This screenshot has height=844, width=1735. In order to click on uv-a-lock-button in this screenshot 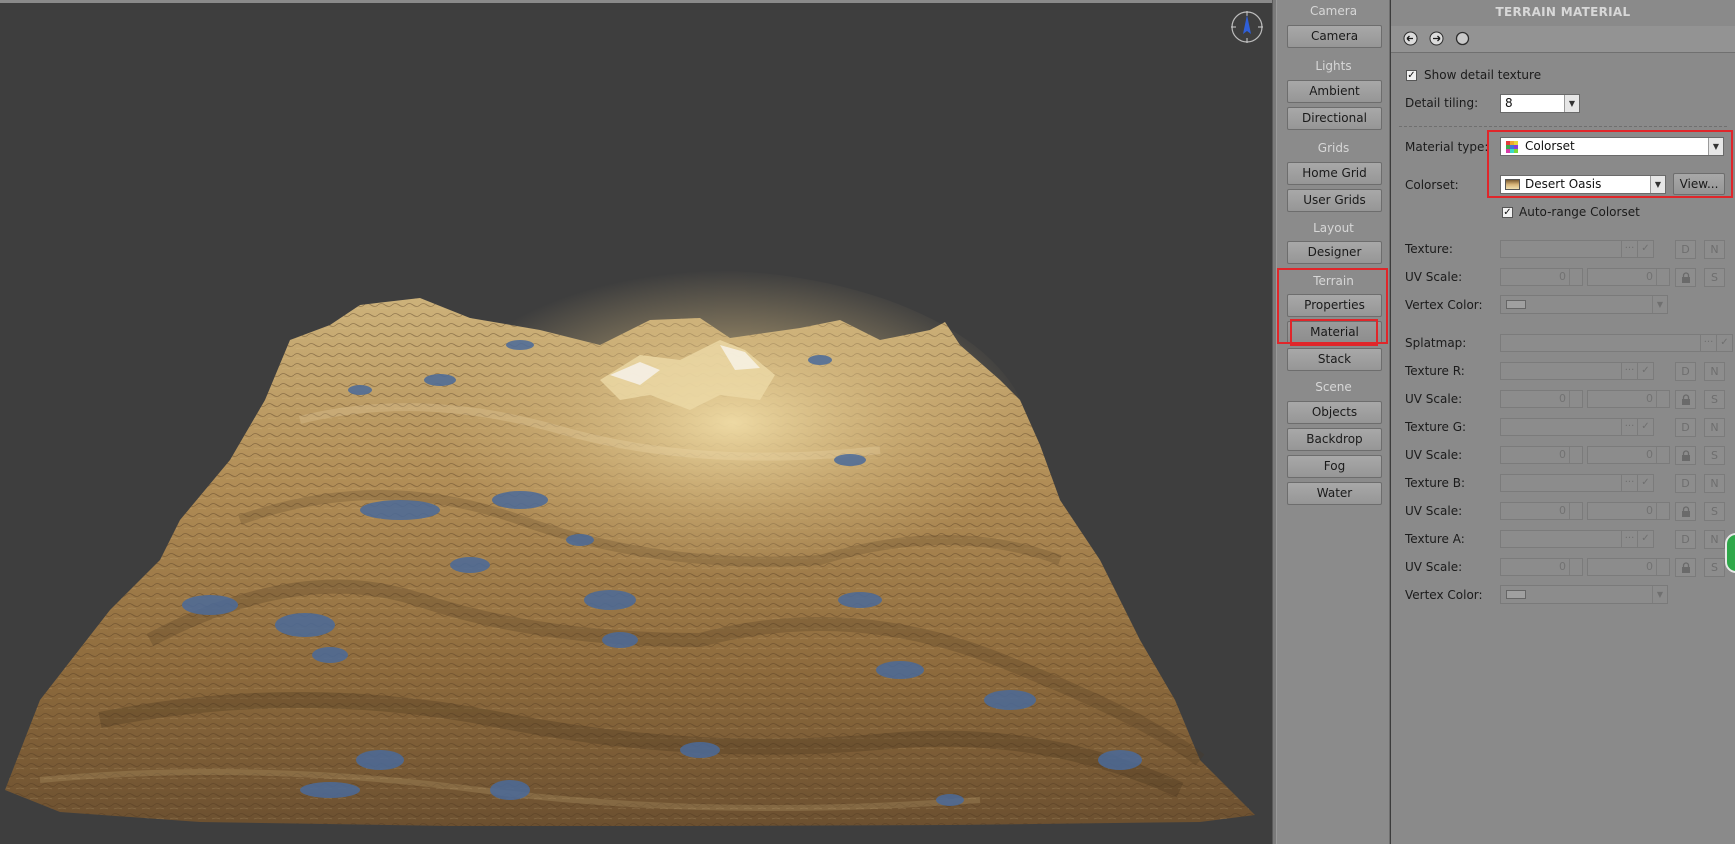, I will do `click(1685, 567)`.